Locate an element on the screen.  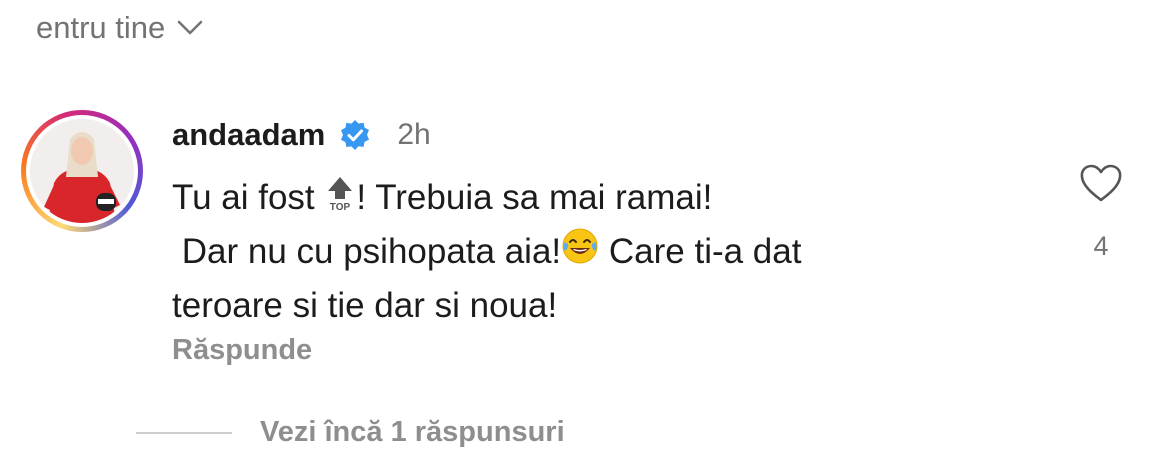
svg-text: TOP is located at coordinates (340, 206).